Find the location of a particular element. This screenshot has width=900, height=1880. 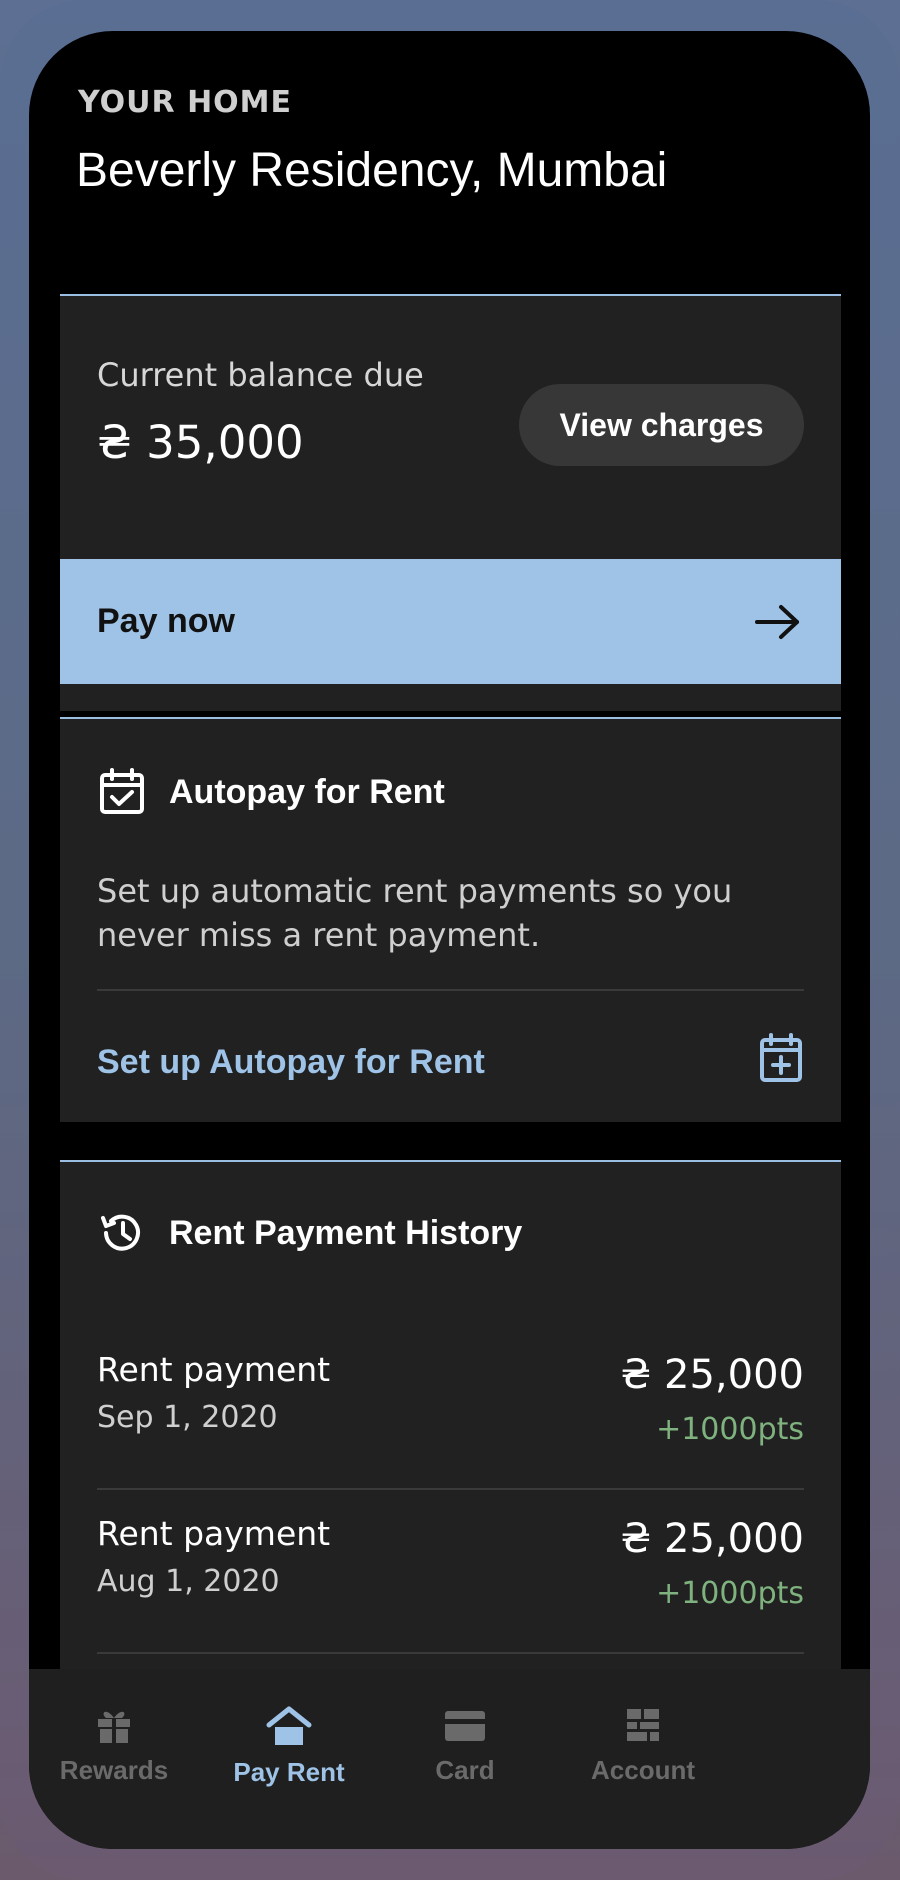

calendar-add-icon is located at coordinates (781, 1058).